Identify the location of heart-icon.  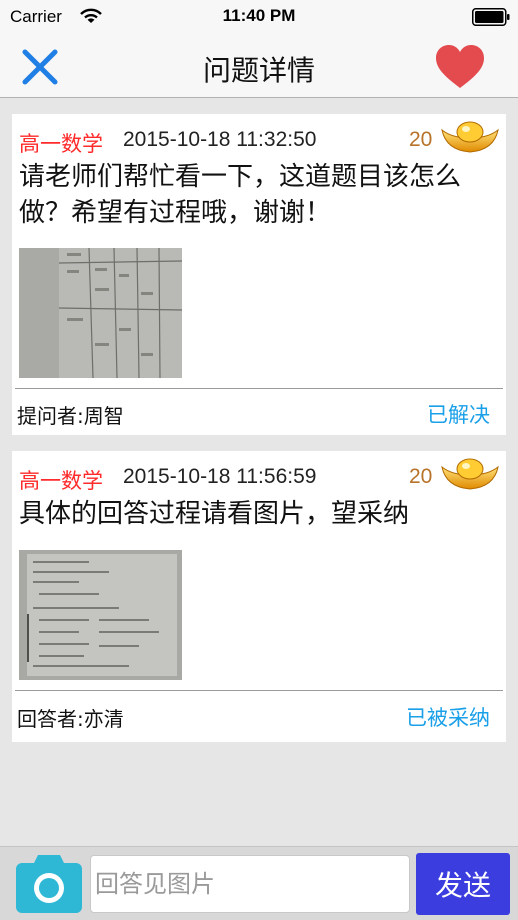
(460, 67).